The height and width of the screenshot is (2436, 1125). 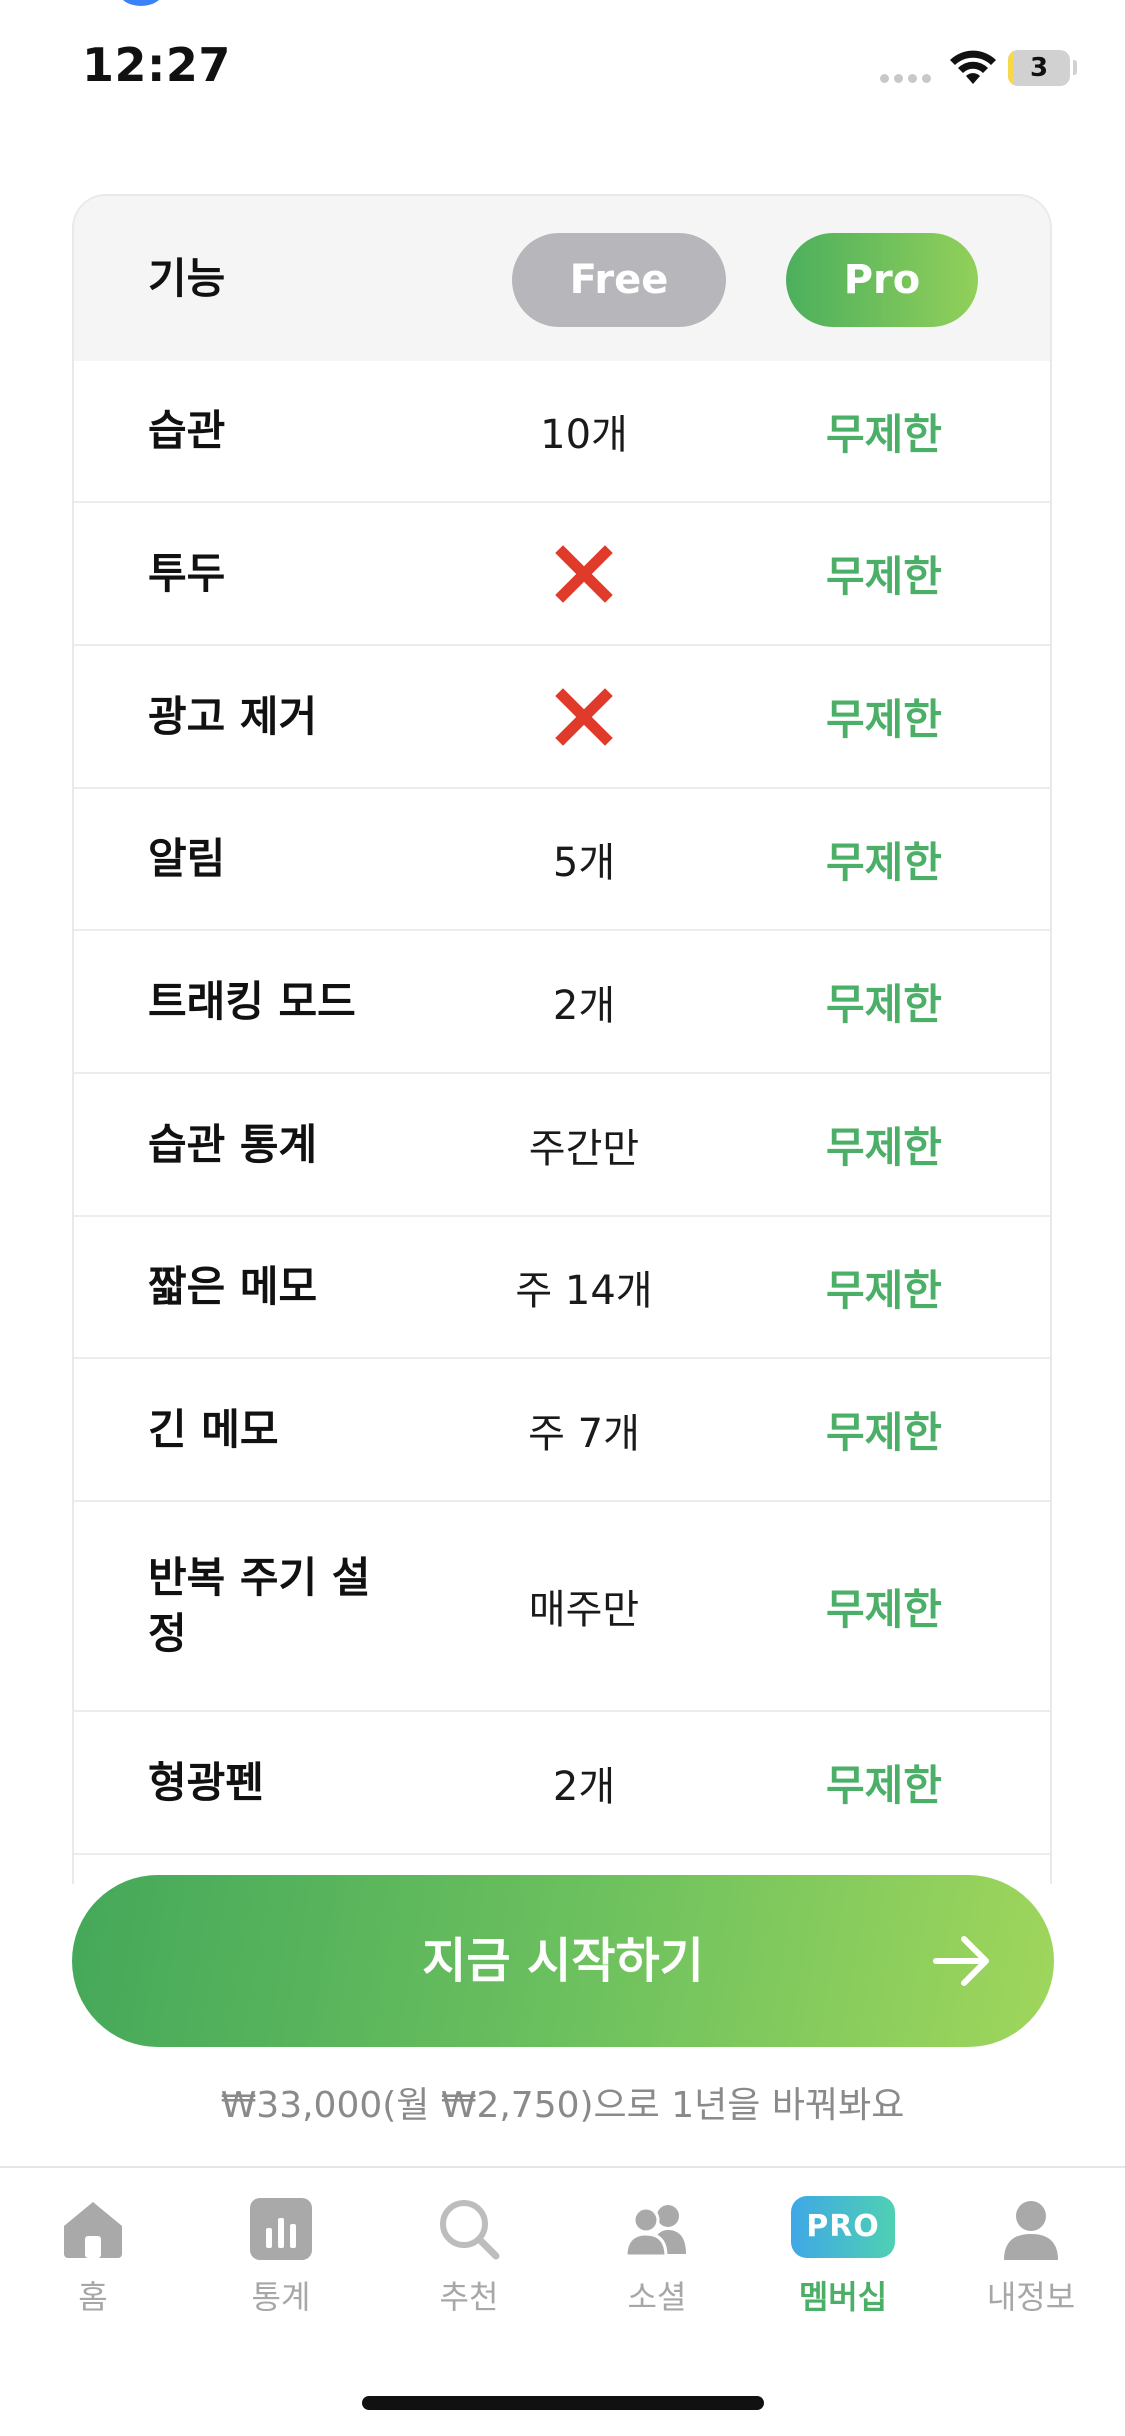 What do you see at coordinates (93, 2297) in the screenshot?
I see `tab-home-label: 홈` at bounding box center [93, 2297].